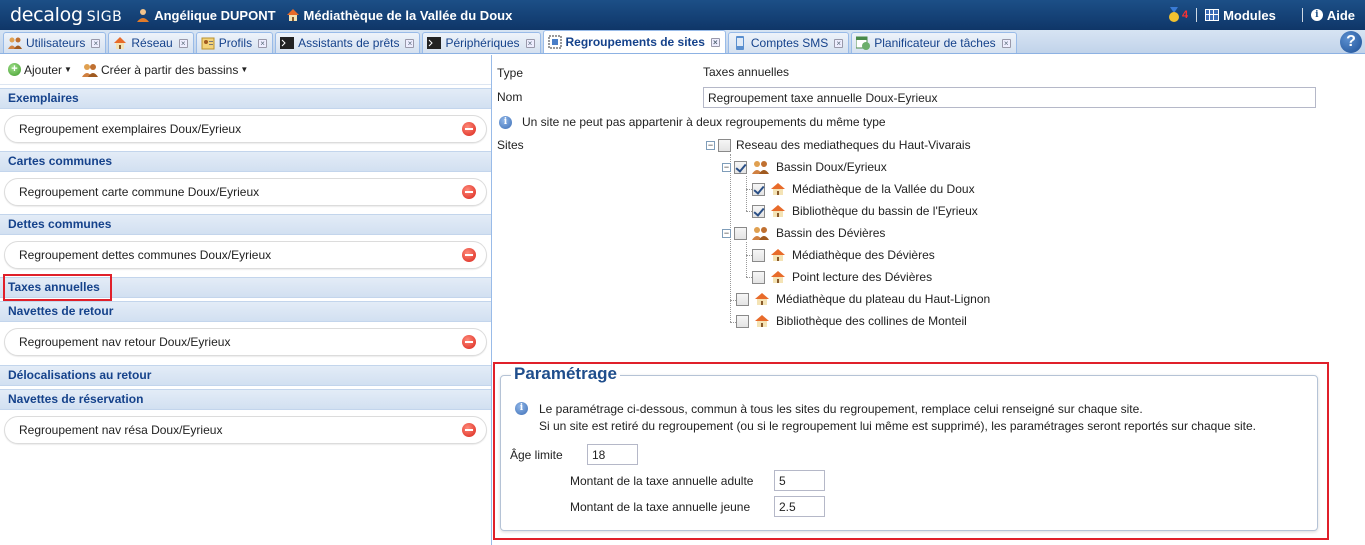 Image resolution: width=1365 pixels, height=545 pixels. What do you see at coordinates (862, 277) in the screenshot?
I see `node-label: Point lecture des Dévières` at bounding box center [862, 277].